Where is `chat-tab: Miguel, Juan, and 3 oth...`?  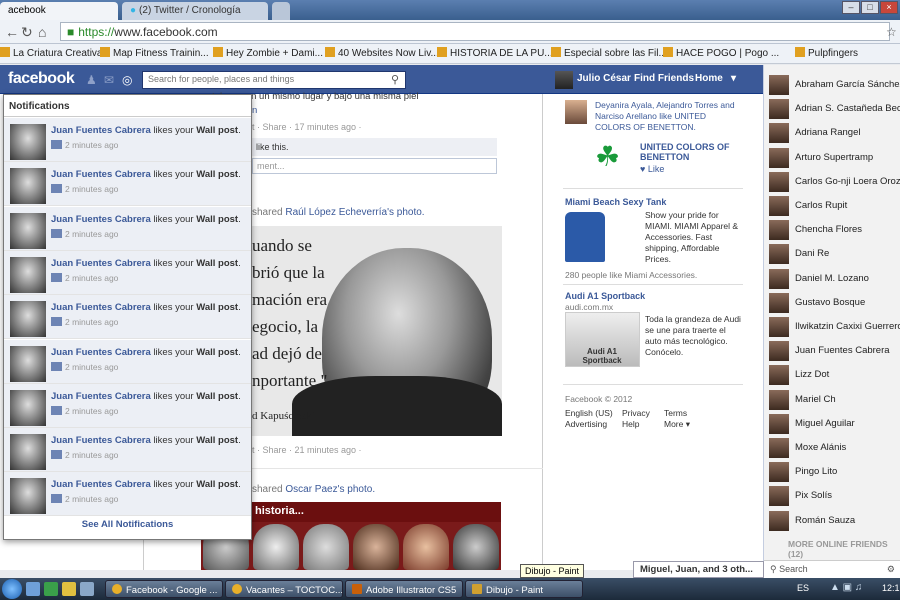 chat-tab: Miguel, Juan, and 3 oth... is located at coordinates (698, 569).